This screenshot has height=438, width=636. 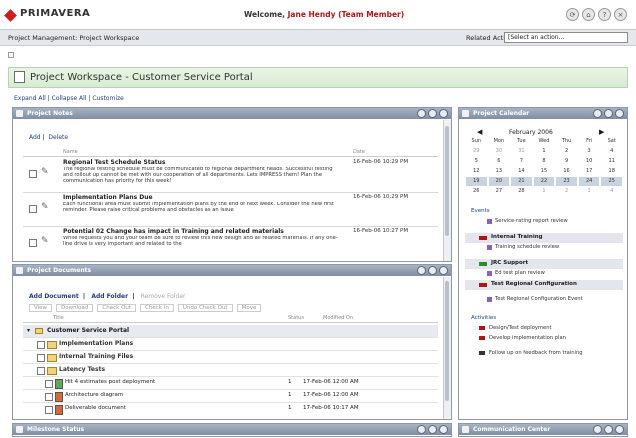 What do you see at coordinates (11, 55) in the screenshot?
I see `page-options-icon` at bounding box center [11, 55].